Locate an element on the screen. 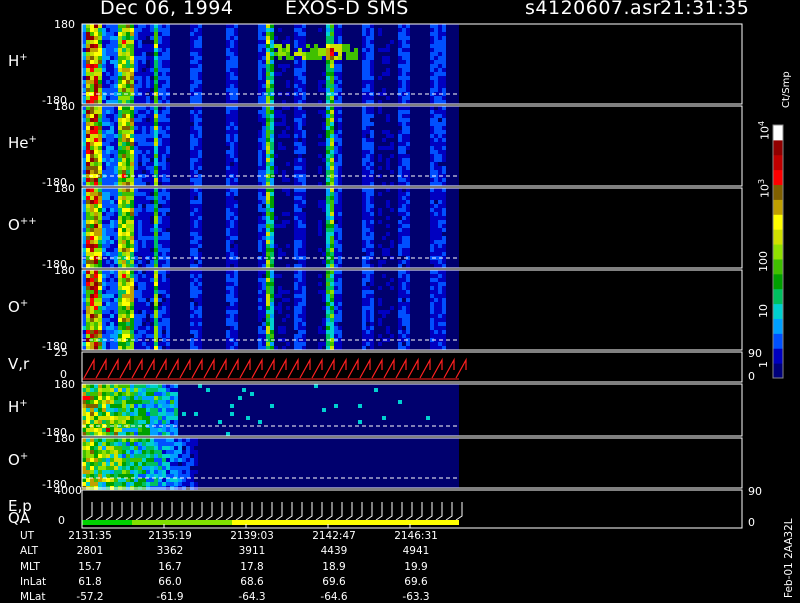 The height and width of the screenshot is (603, 800). y-tick-top: 25 is located at coordinates (61, 352).